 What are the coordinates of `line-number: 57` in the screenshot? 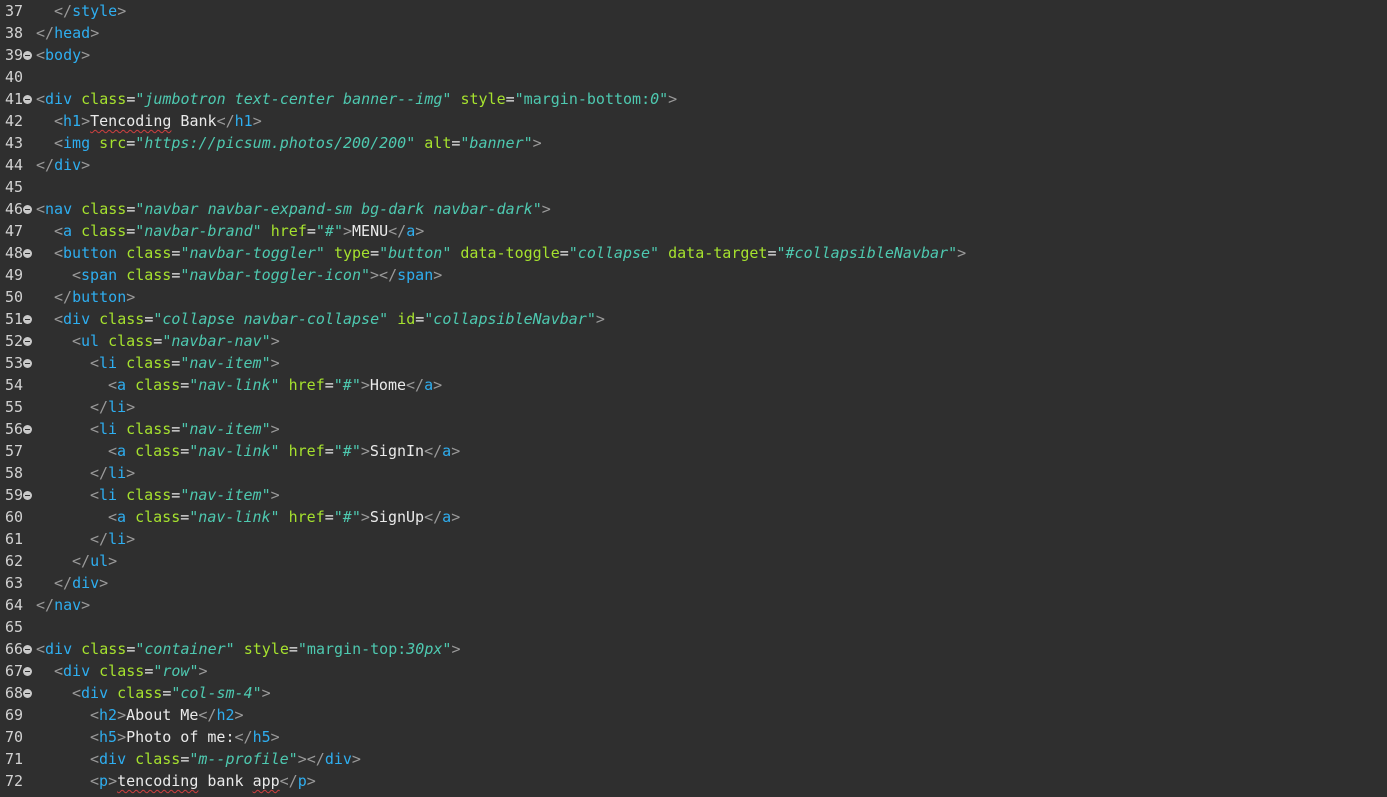 It's located at (14, 451).